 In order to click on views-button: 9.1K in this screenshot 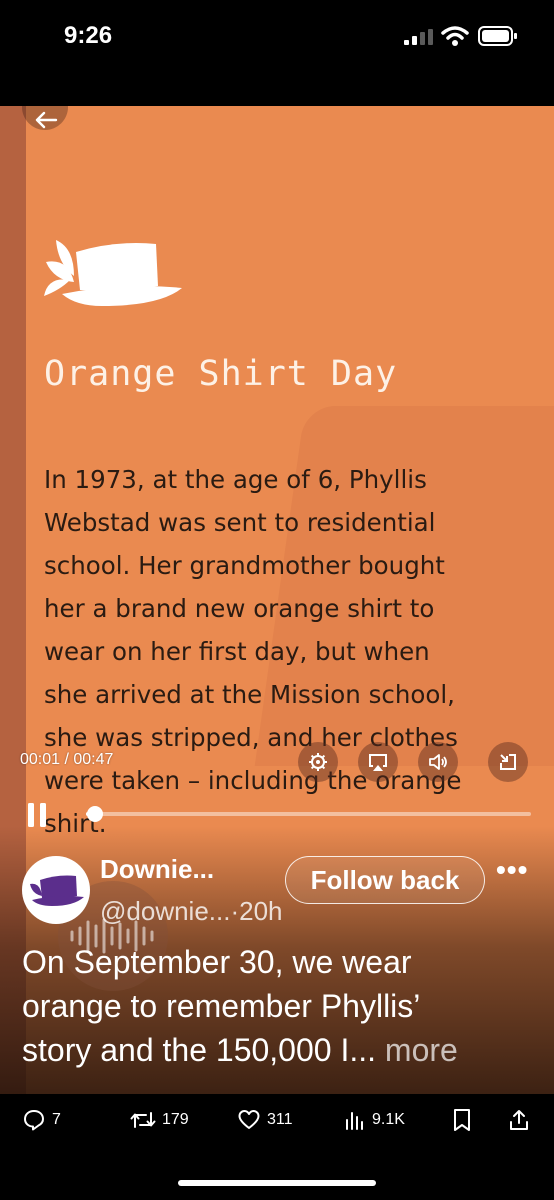, I will do `click(374, 1120)`.